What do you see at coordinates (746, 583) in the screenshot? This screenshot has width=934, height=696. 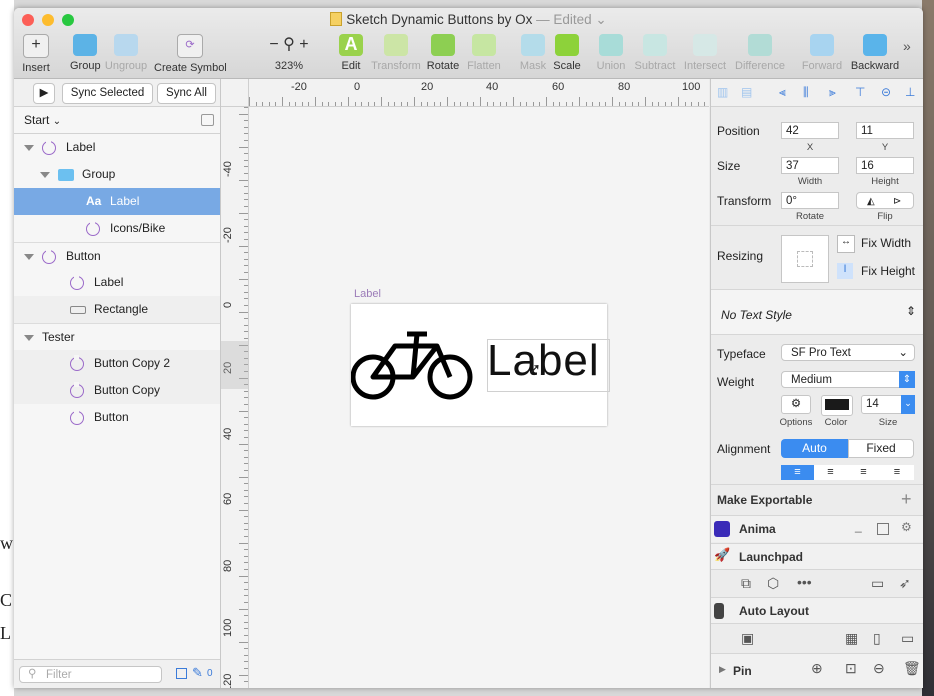 I see `launchpad-code-icon: ⧉` at bounding box center [746, 583].